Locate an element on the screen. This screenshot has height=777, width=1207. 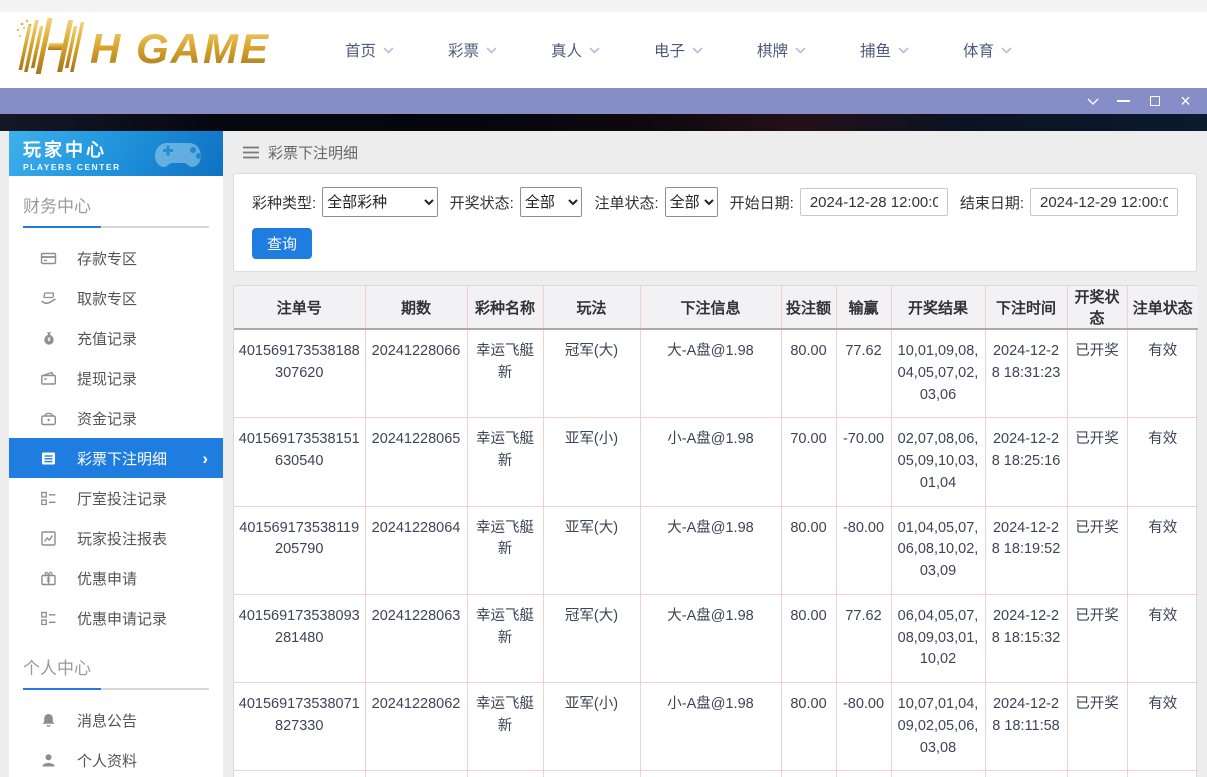
table-cell: 401569173538119205790 is located at coordinates (300, 550).